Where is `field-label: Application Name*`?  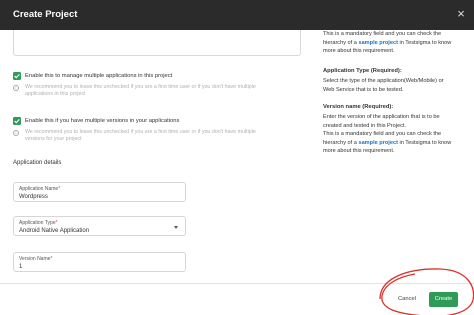
field-label: Application Name* is located at coordinates (40, 189).